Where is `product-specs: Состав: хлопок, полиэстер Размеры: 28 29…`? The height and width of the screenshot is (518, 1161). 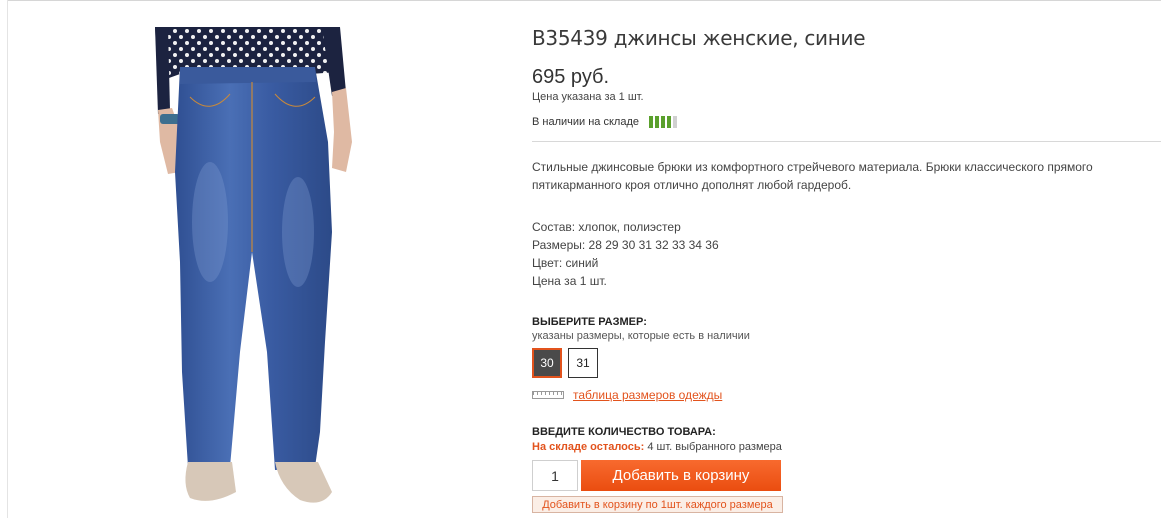 product-specs: Состав: хлопок, полиэстер Размеры: 28 29… is located at coordinates (625, 254).